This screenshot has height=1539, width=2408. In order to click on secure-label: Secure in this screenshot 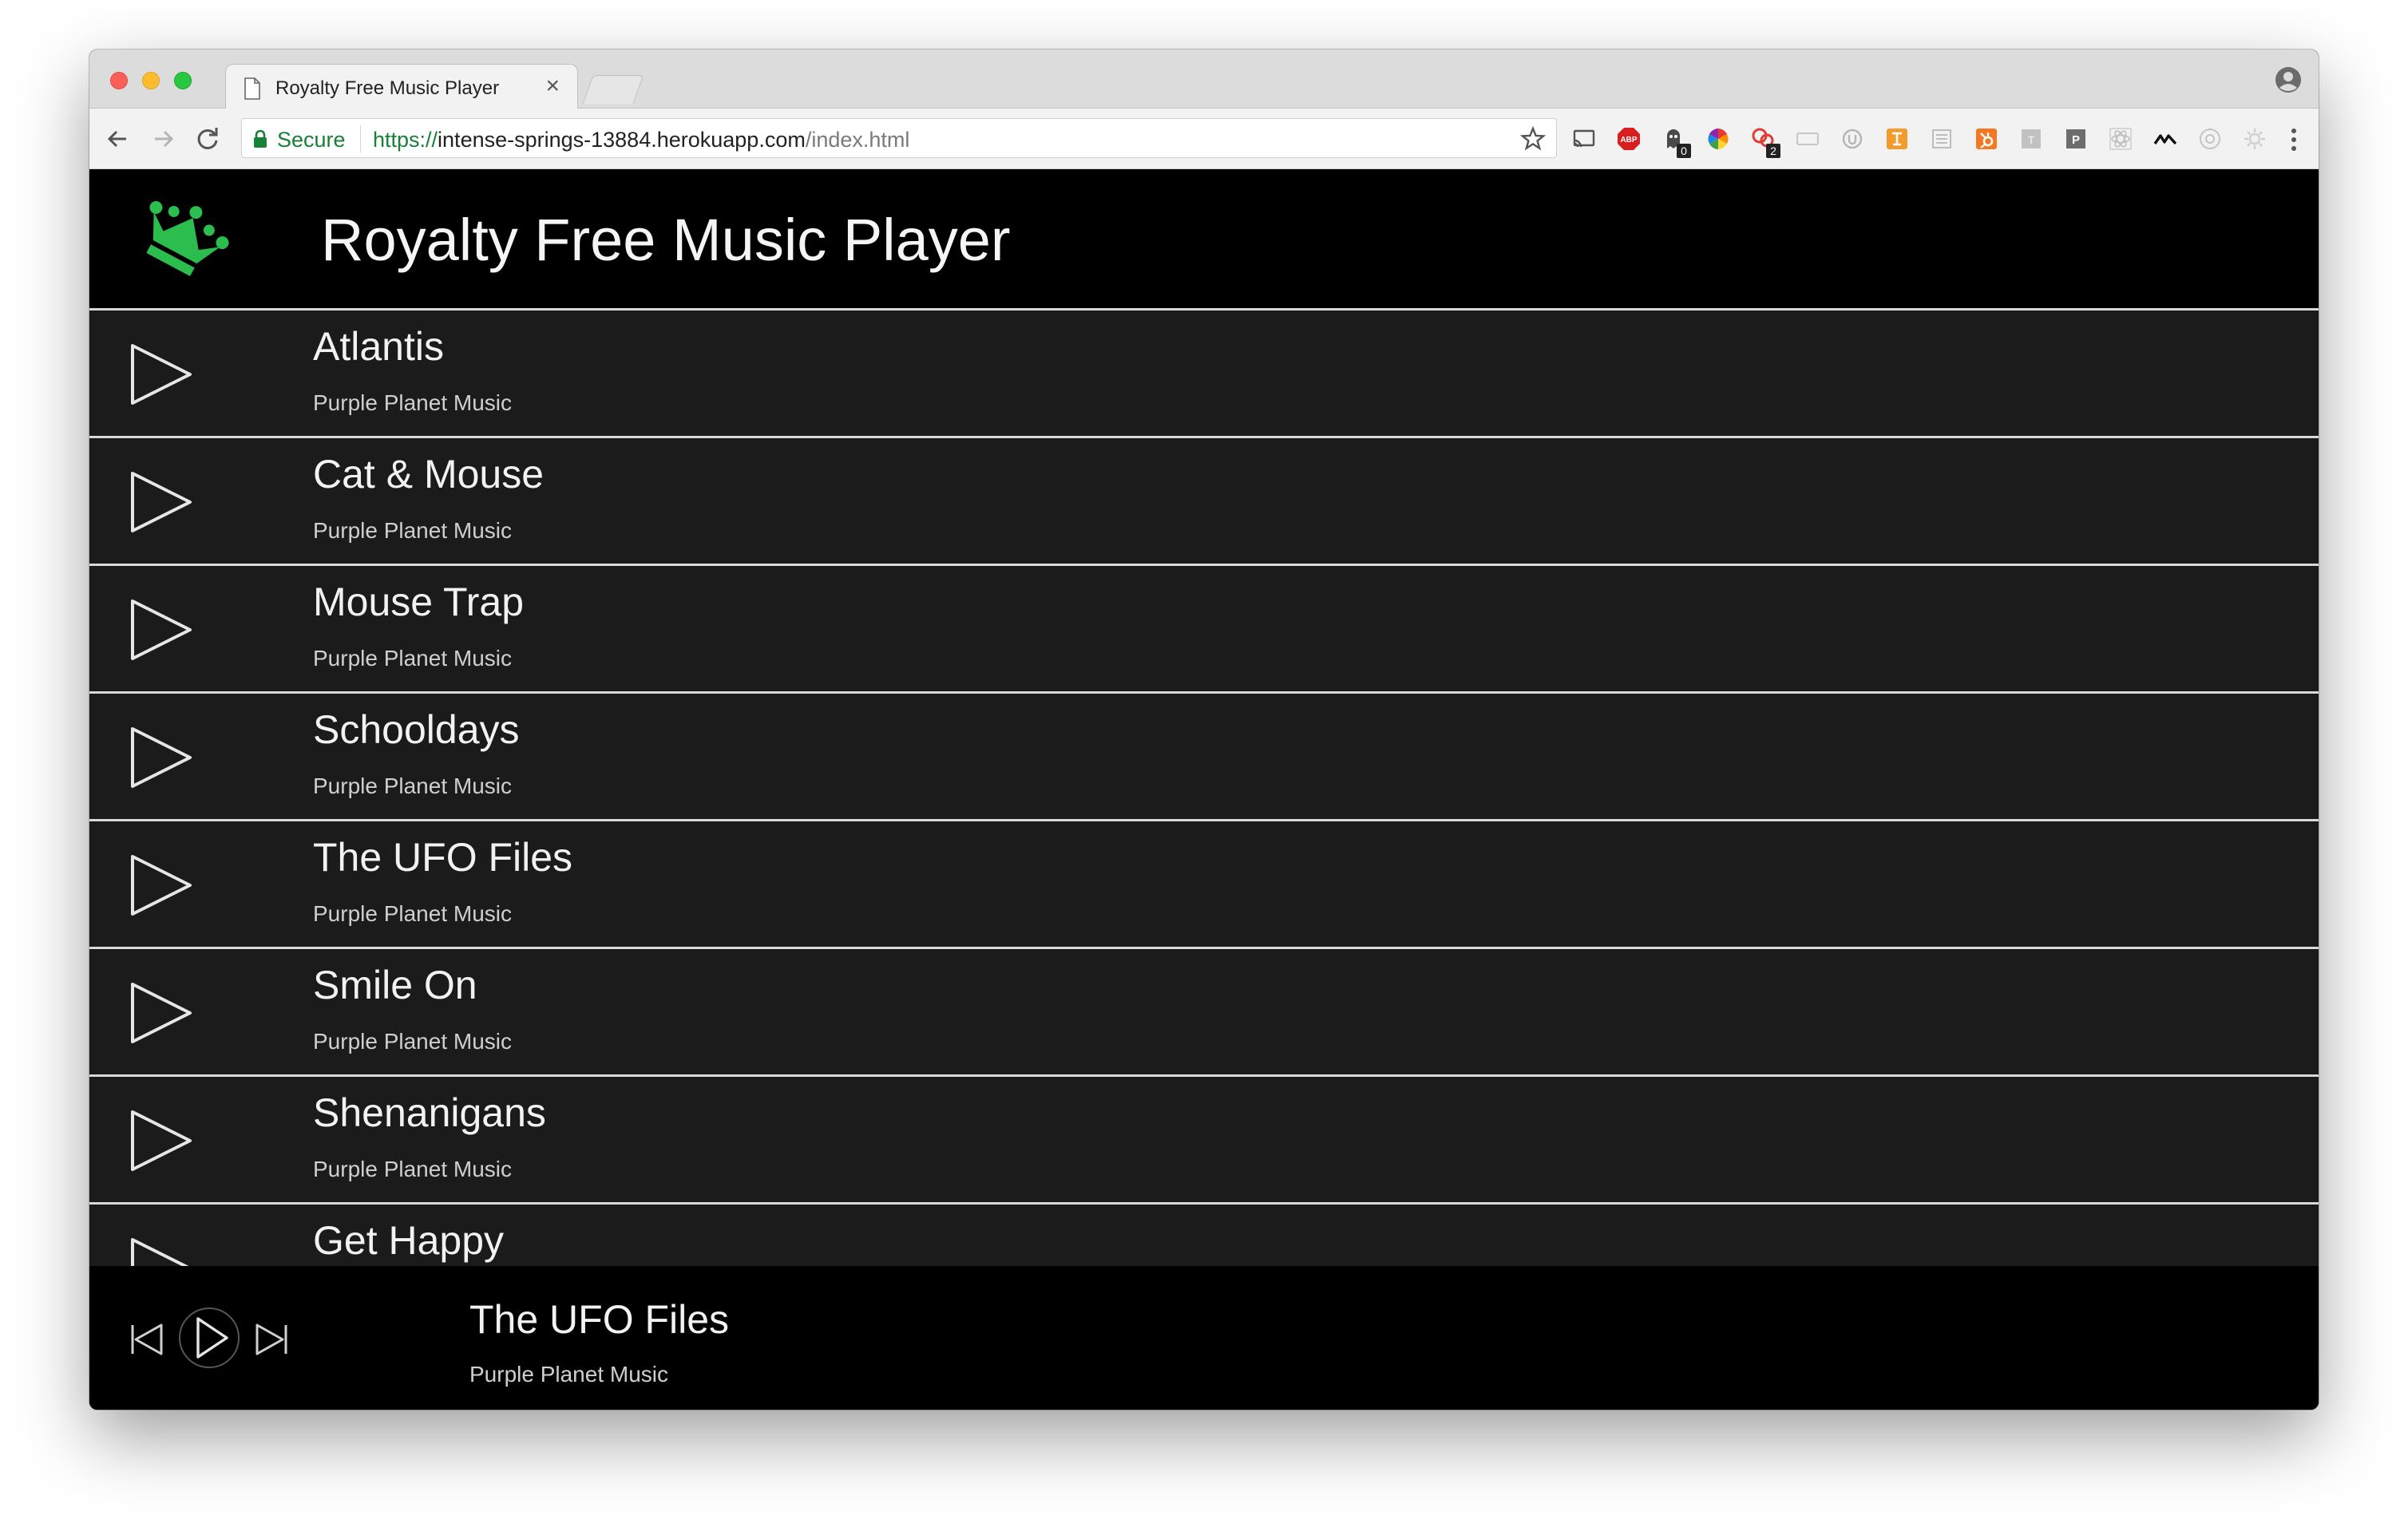, I will do `click(311, 140)`.